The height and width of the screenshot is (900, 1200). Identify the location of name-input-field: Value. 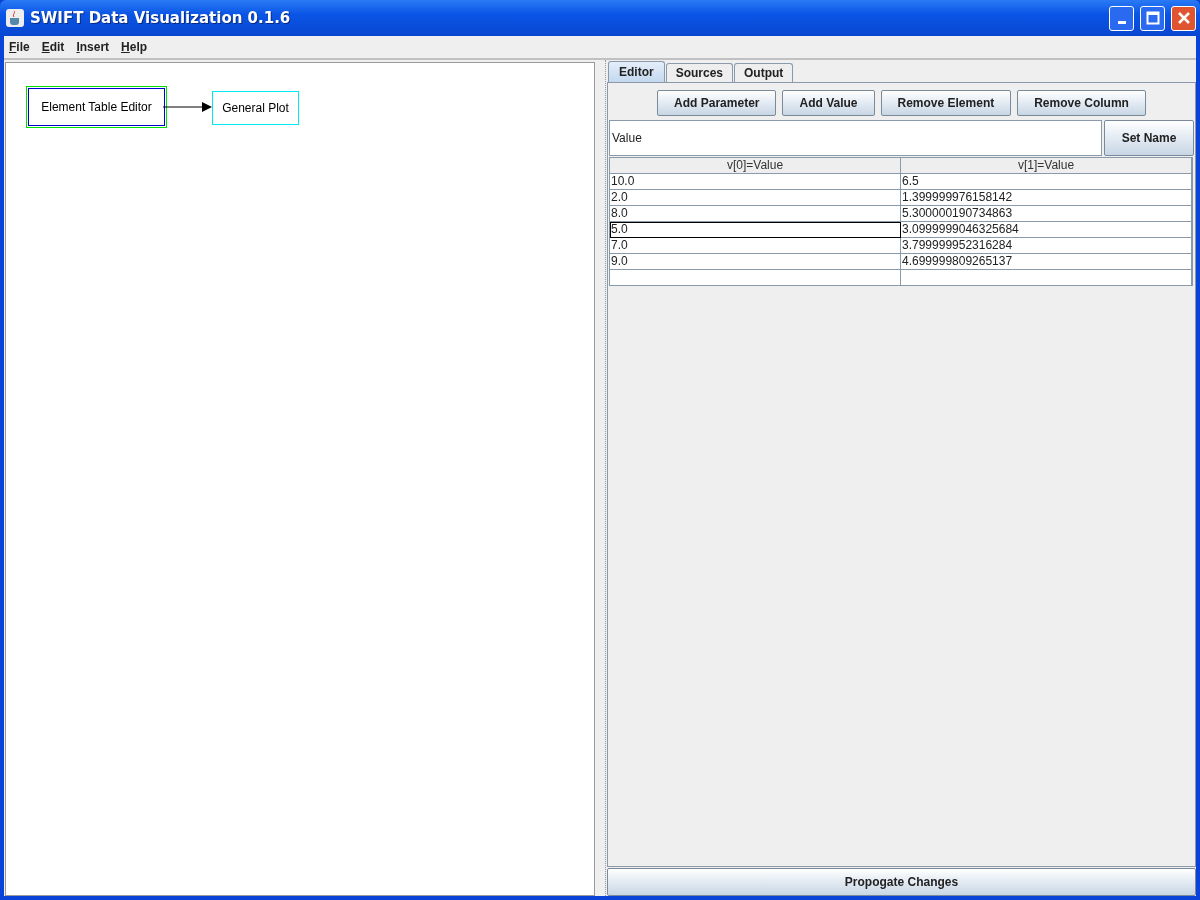
(855, 138).